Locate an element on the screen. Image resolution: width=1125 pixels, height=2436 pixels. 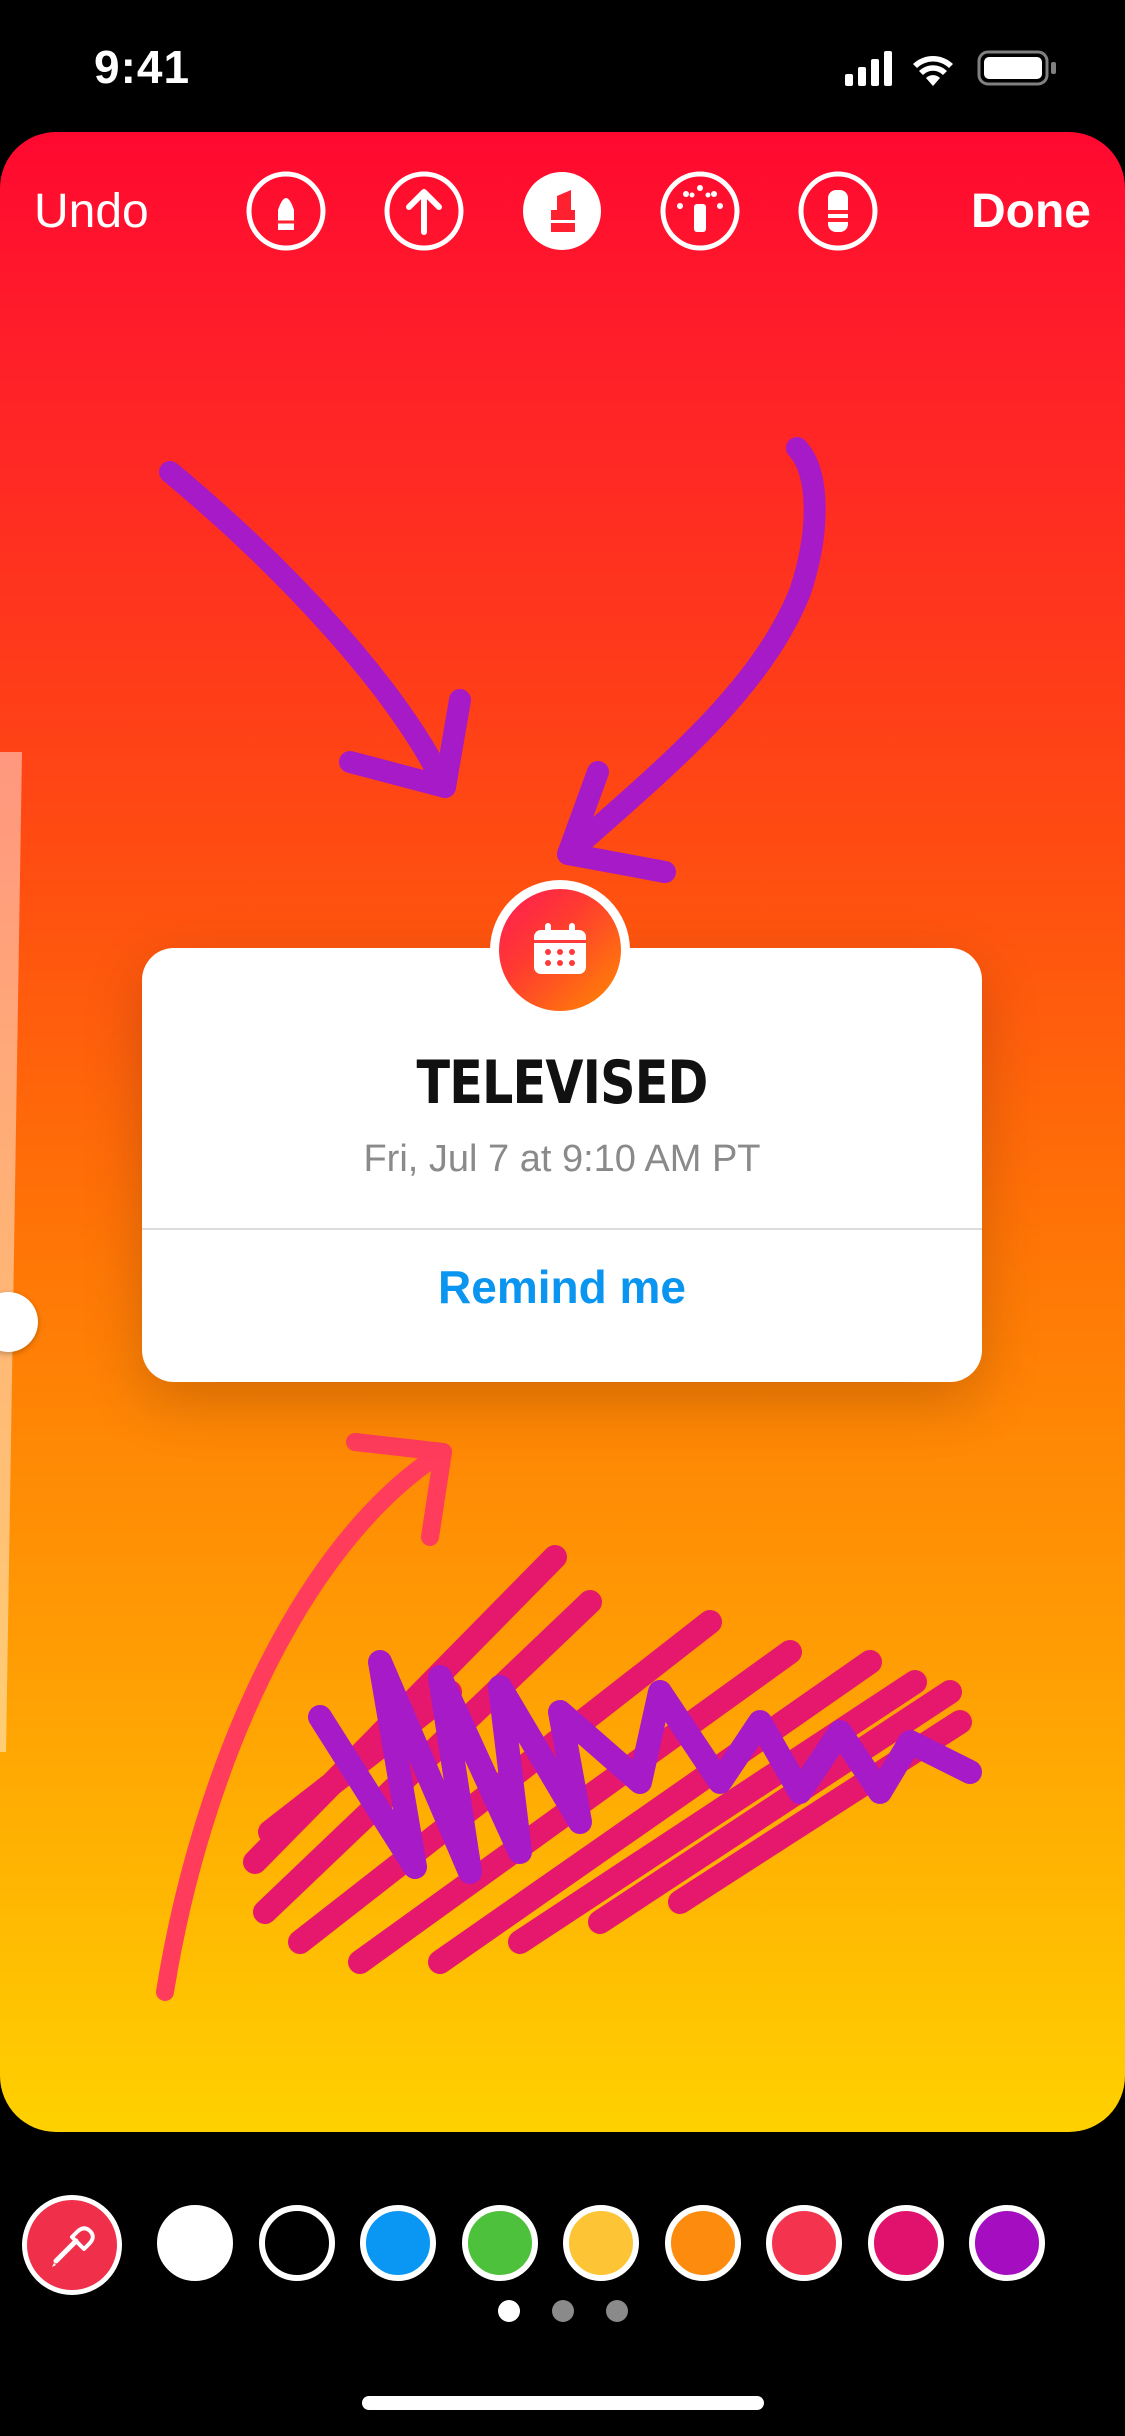
marker-tool-icon is located at coordinates (562, 211).